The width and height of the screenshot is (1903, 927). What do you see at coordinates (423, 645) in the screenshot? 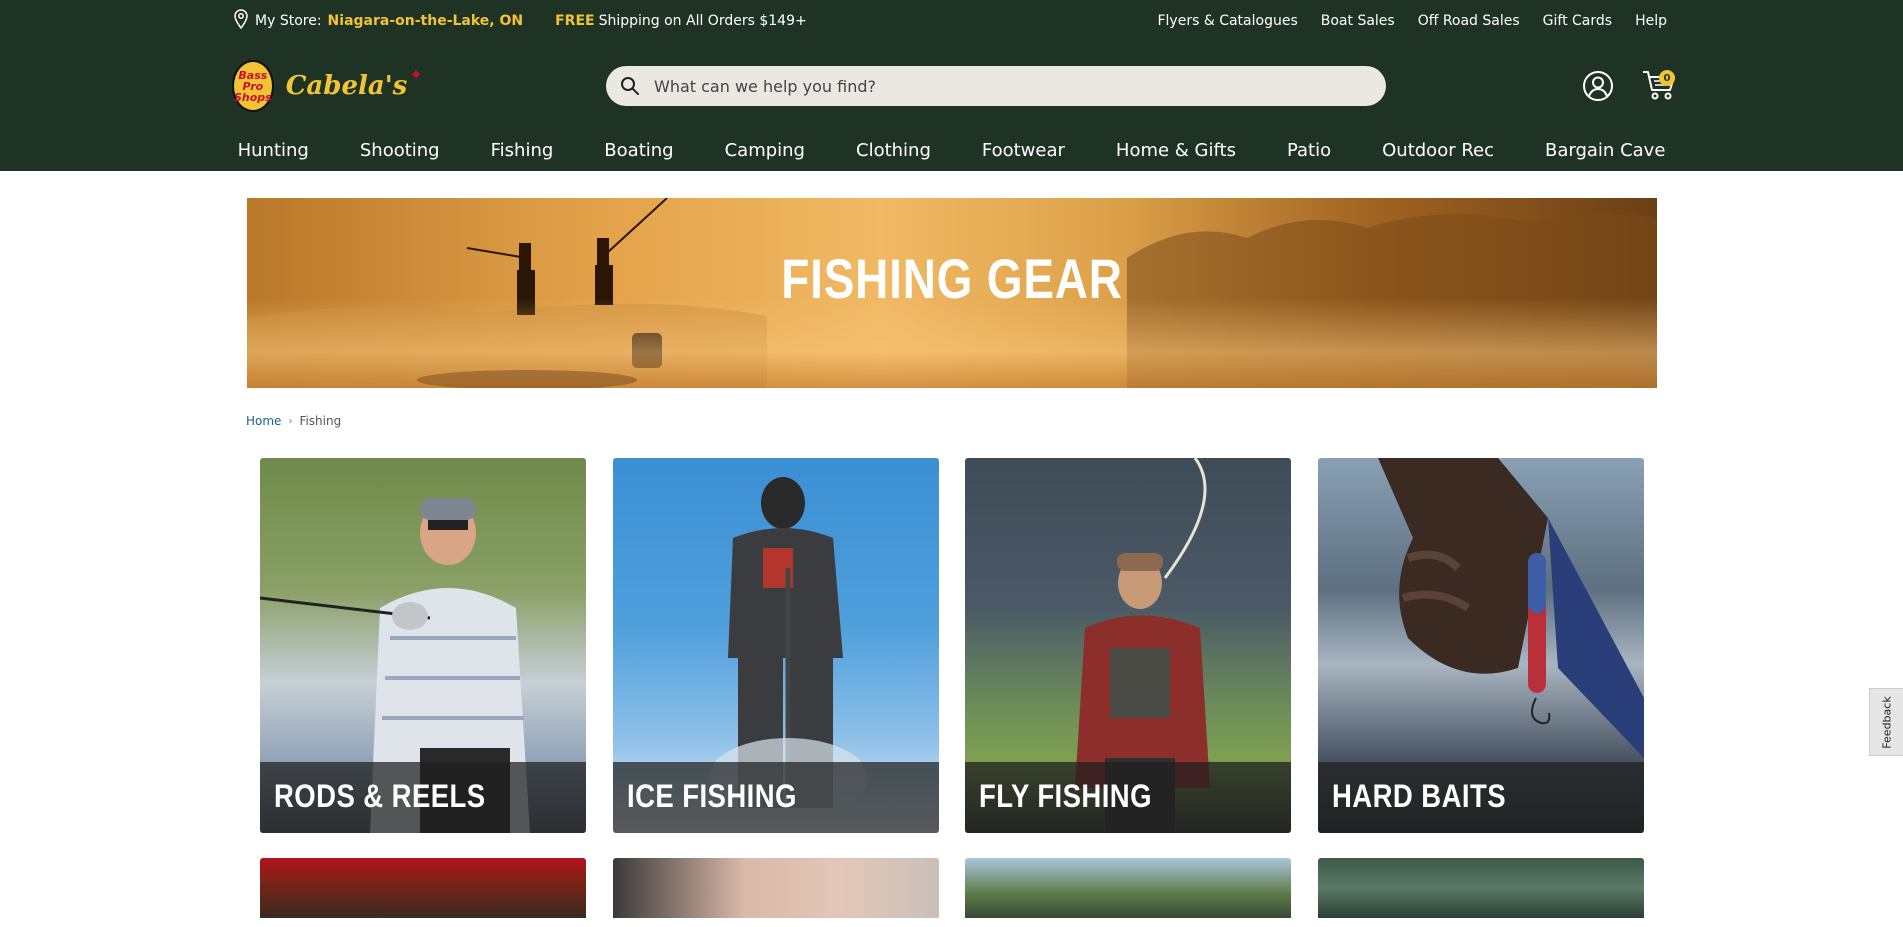
I see `category-tile-rods-reels: RODS & REELS` at bounding box center [423, 645].